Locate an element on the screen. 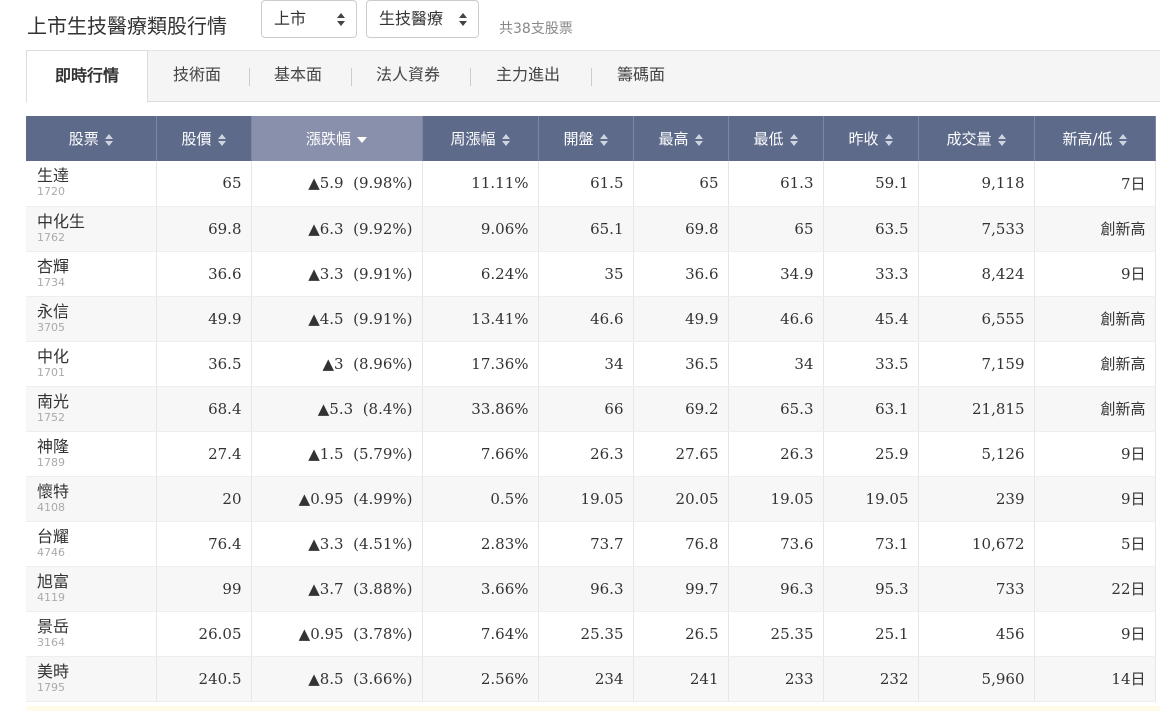  change-value: ▲1.5 is located at coordinates (326, 453).